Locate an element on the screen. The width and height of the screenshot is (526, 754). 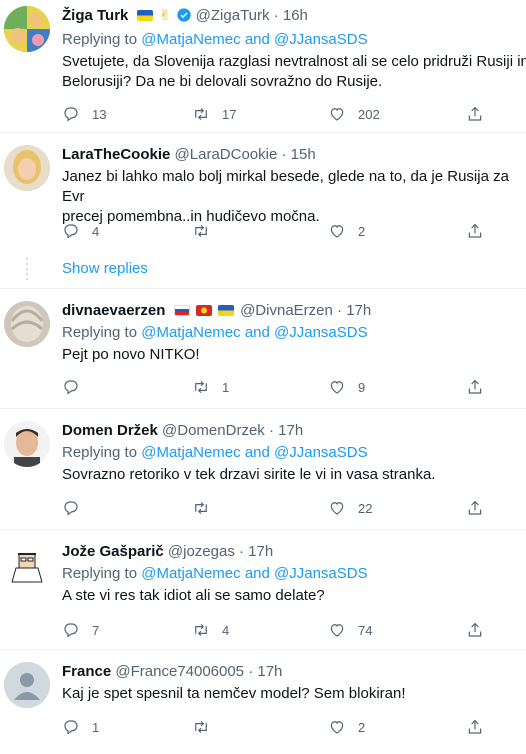
display-name: divnaevaerzen is located at coordinates (113, 310).